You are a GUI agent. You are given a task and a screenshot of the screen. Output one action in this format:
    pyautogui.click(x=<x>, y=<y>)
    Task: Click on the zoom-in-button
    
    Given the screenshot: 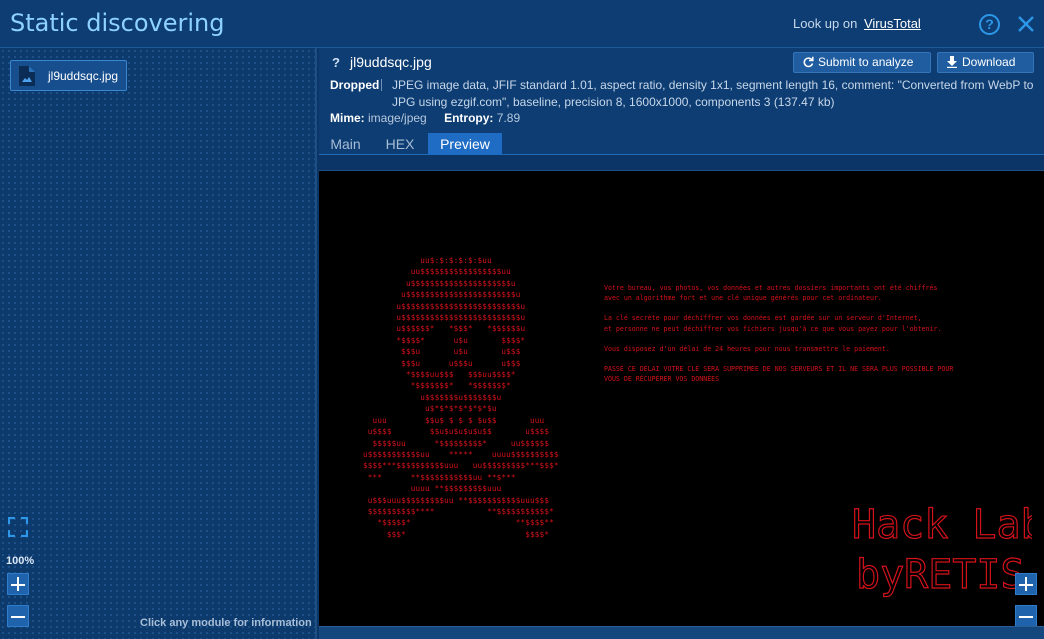 What is the action you would take?
    pyautogui.click(x=18, y=584)
    